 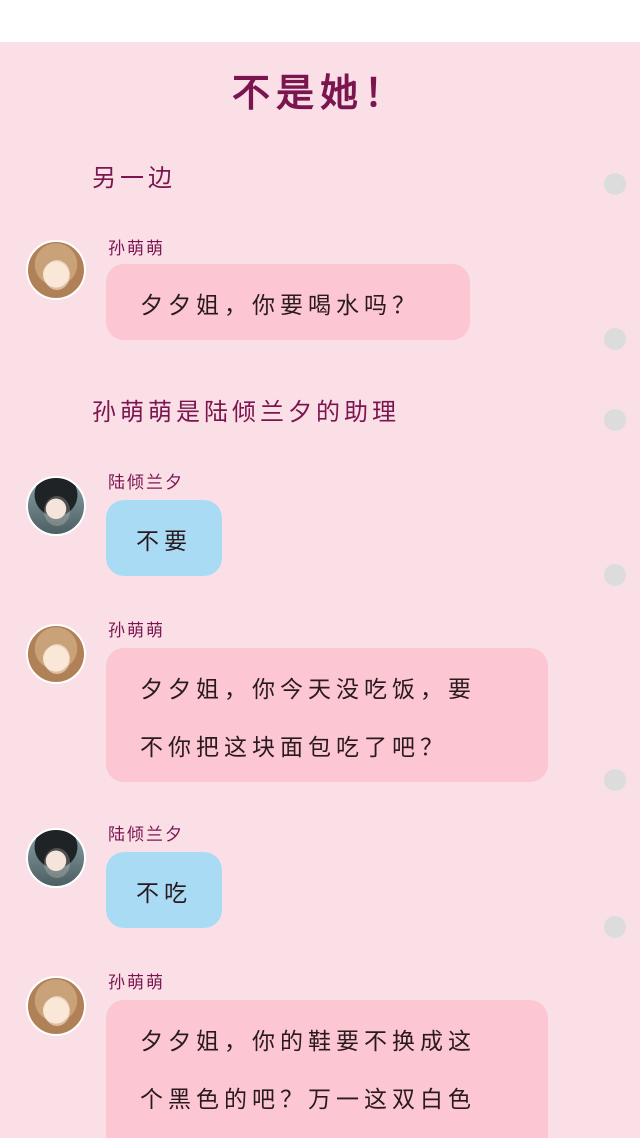 What do you see at coordinates (246, 412) in the screenshot?
I see `narration-text: 孙萌萌是陆倾兰夕的助理` at bounding box center [246, 412].